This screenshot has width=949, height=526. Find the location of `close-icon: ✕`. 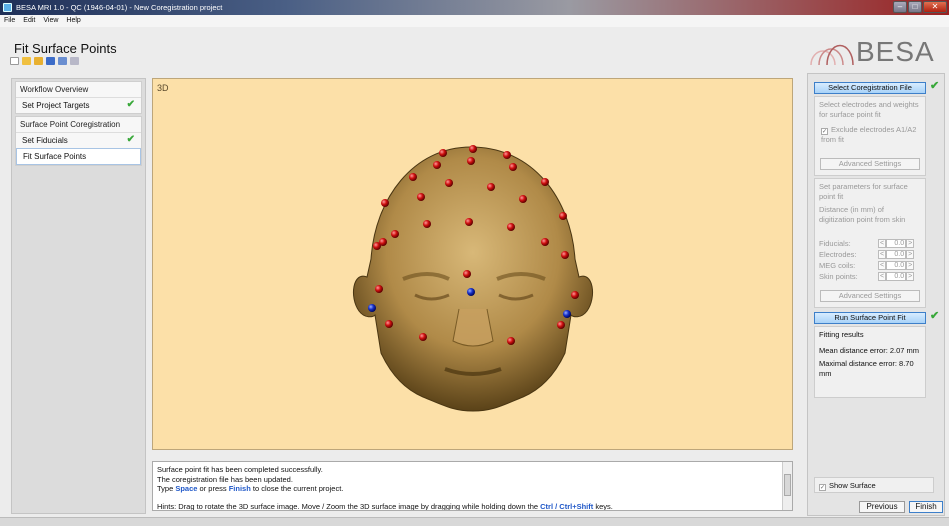

close-icon: ✕ is located at coordinates (935, 7).